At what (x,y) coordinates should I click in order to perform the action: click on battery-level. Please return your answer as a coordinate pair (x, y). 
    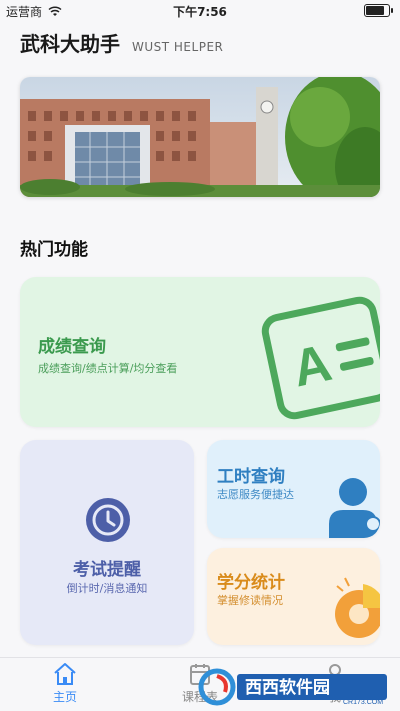
    Looking at the image, I should click on (375, 10).